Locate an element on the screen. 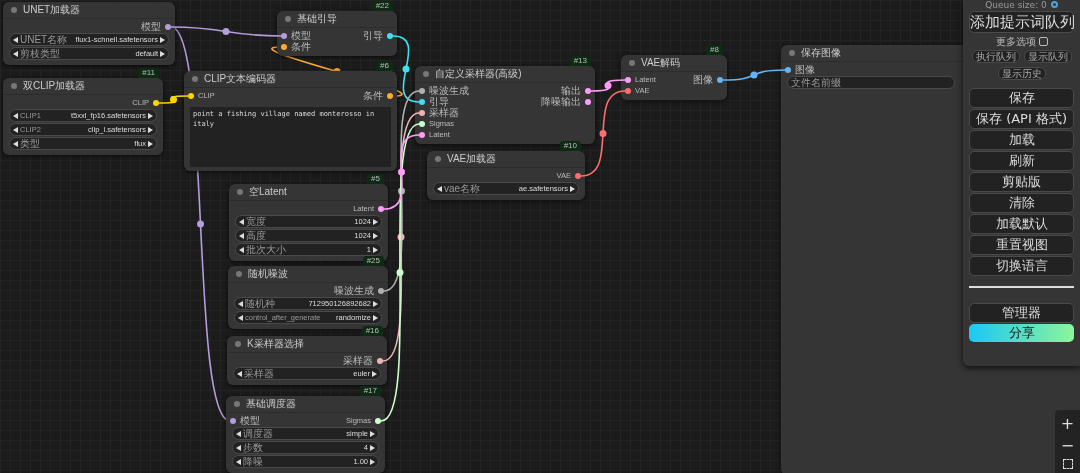 This screenshot has height=473, width=1080. node-title: 基础调度器 is located at coordinates (271, 404).